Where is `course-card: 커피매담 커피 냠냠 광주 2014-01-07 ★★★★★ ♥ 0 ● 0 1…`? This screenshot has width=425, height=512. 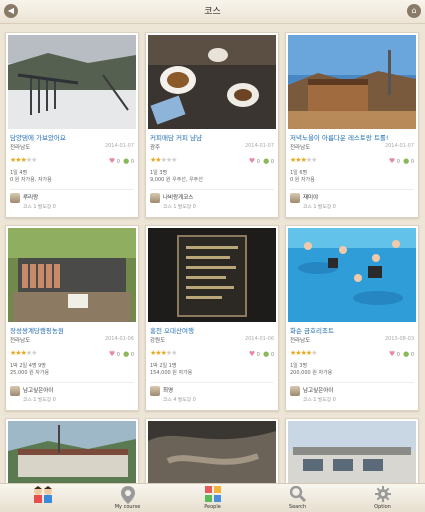 course-card: 커피매담 커피 냠냠 광주 2014-01-07 ★★★★★ ♥ 0 ● 0 1… is located at coordinates (212, 125).